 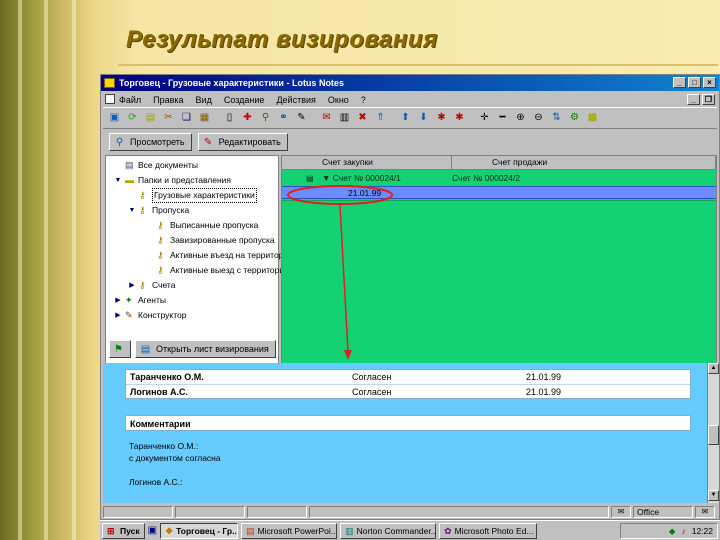 What do you see at coordinates (217, 270) in the screenshot?
I see `navigator-item: ⚷ Активные выезд с территории` at bounding box center [217, 270].